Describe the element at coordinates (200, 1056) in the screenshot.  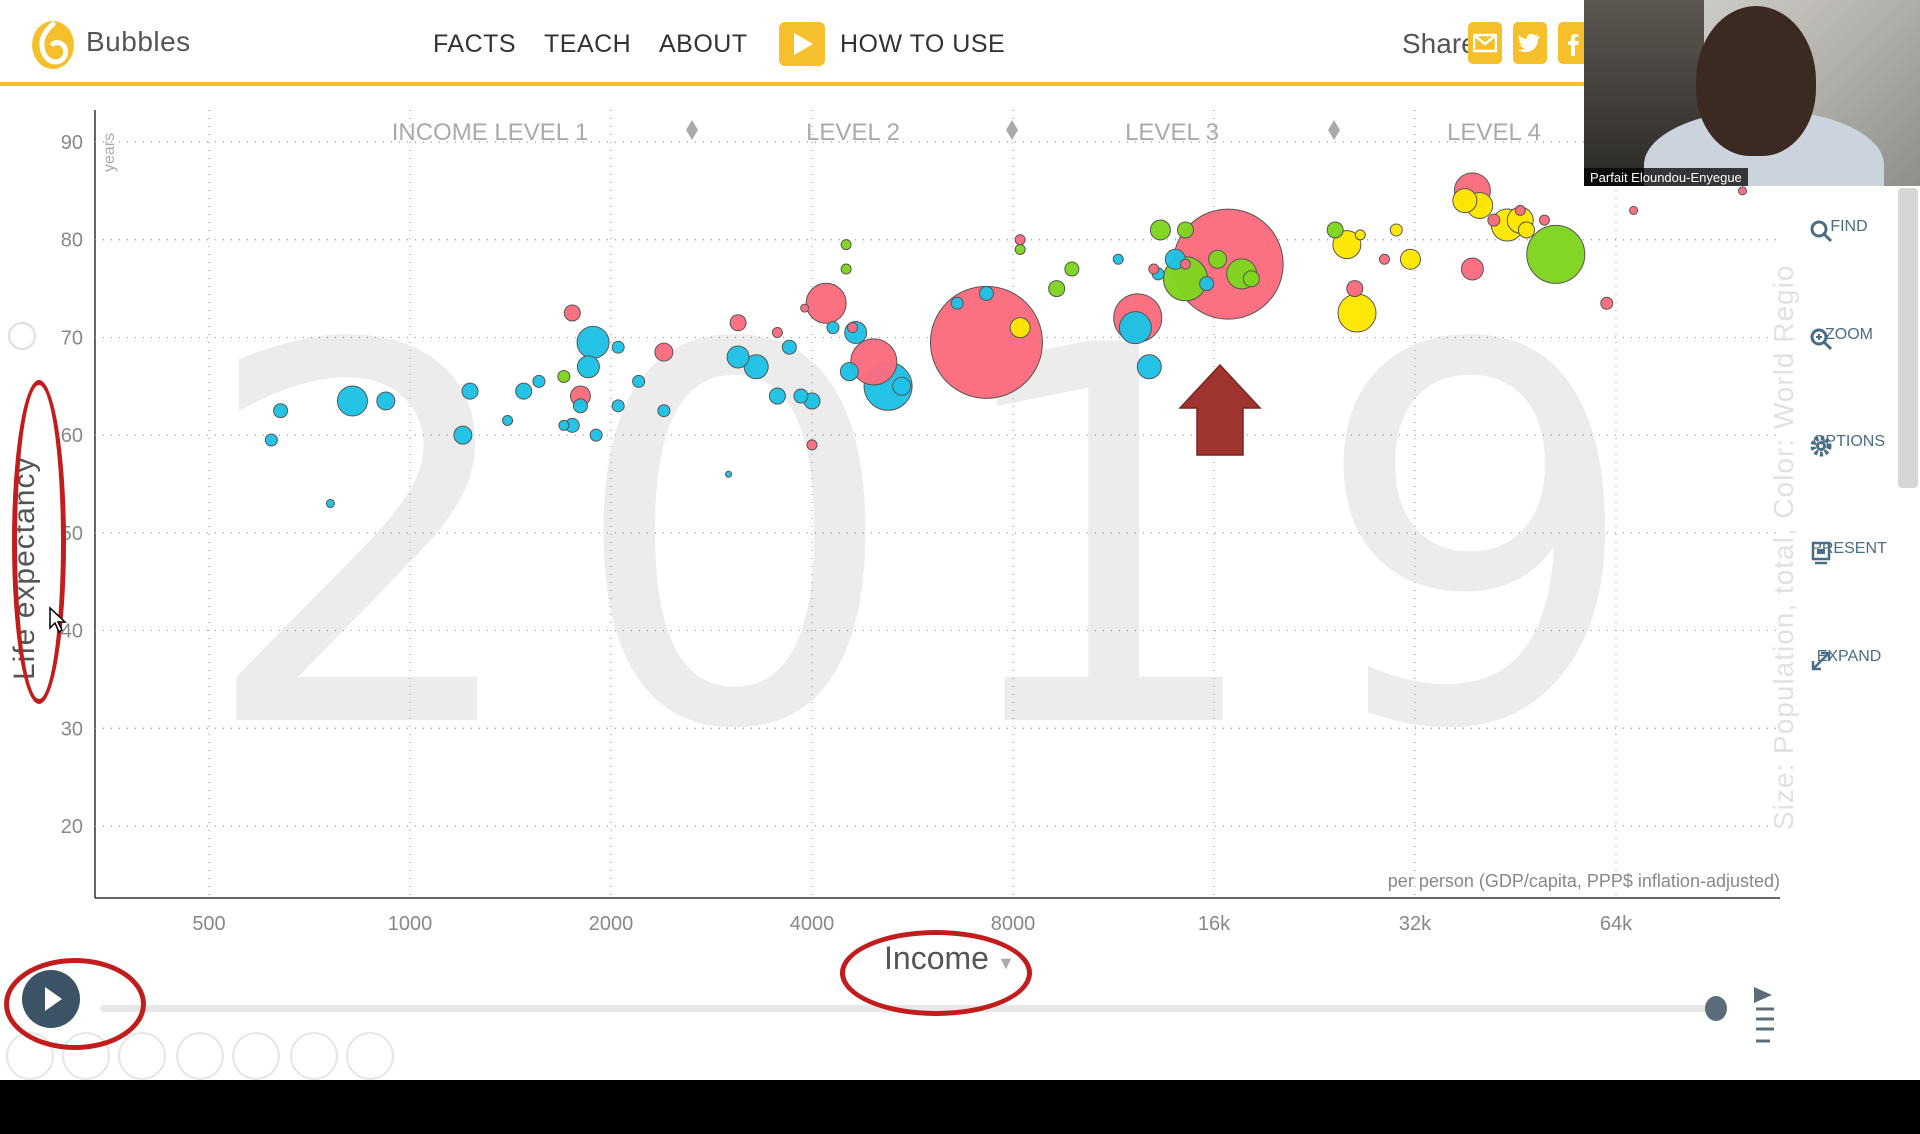
I see `tool-copy-icon` at that location.